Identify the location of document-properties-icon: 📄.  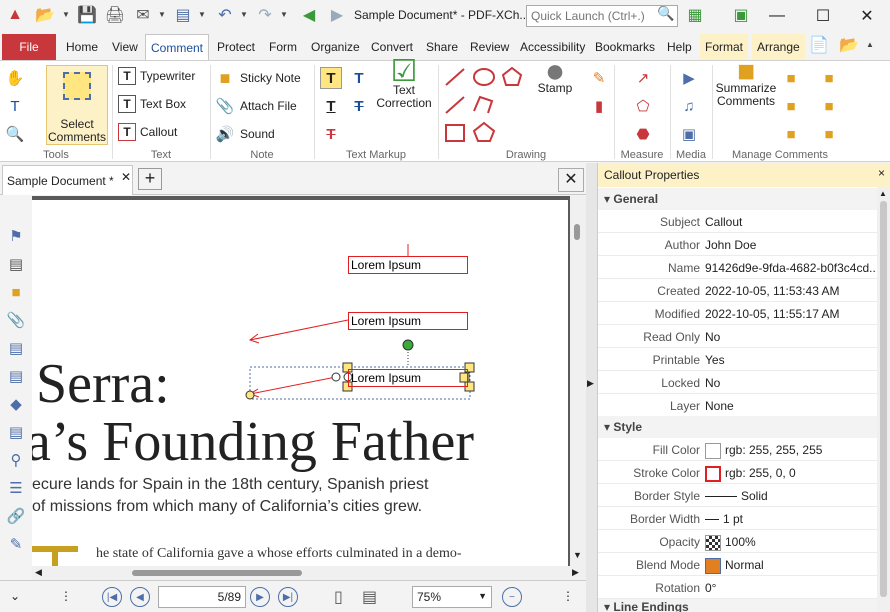
(819, 45).